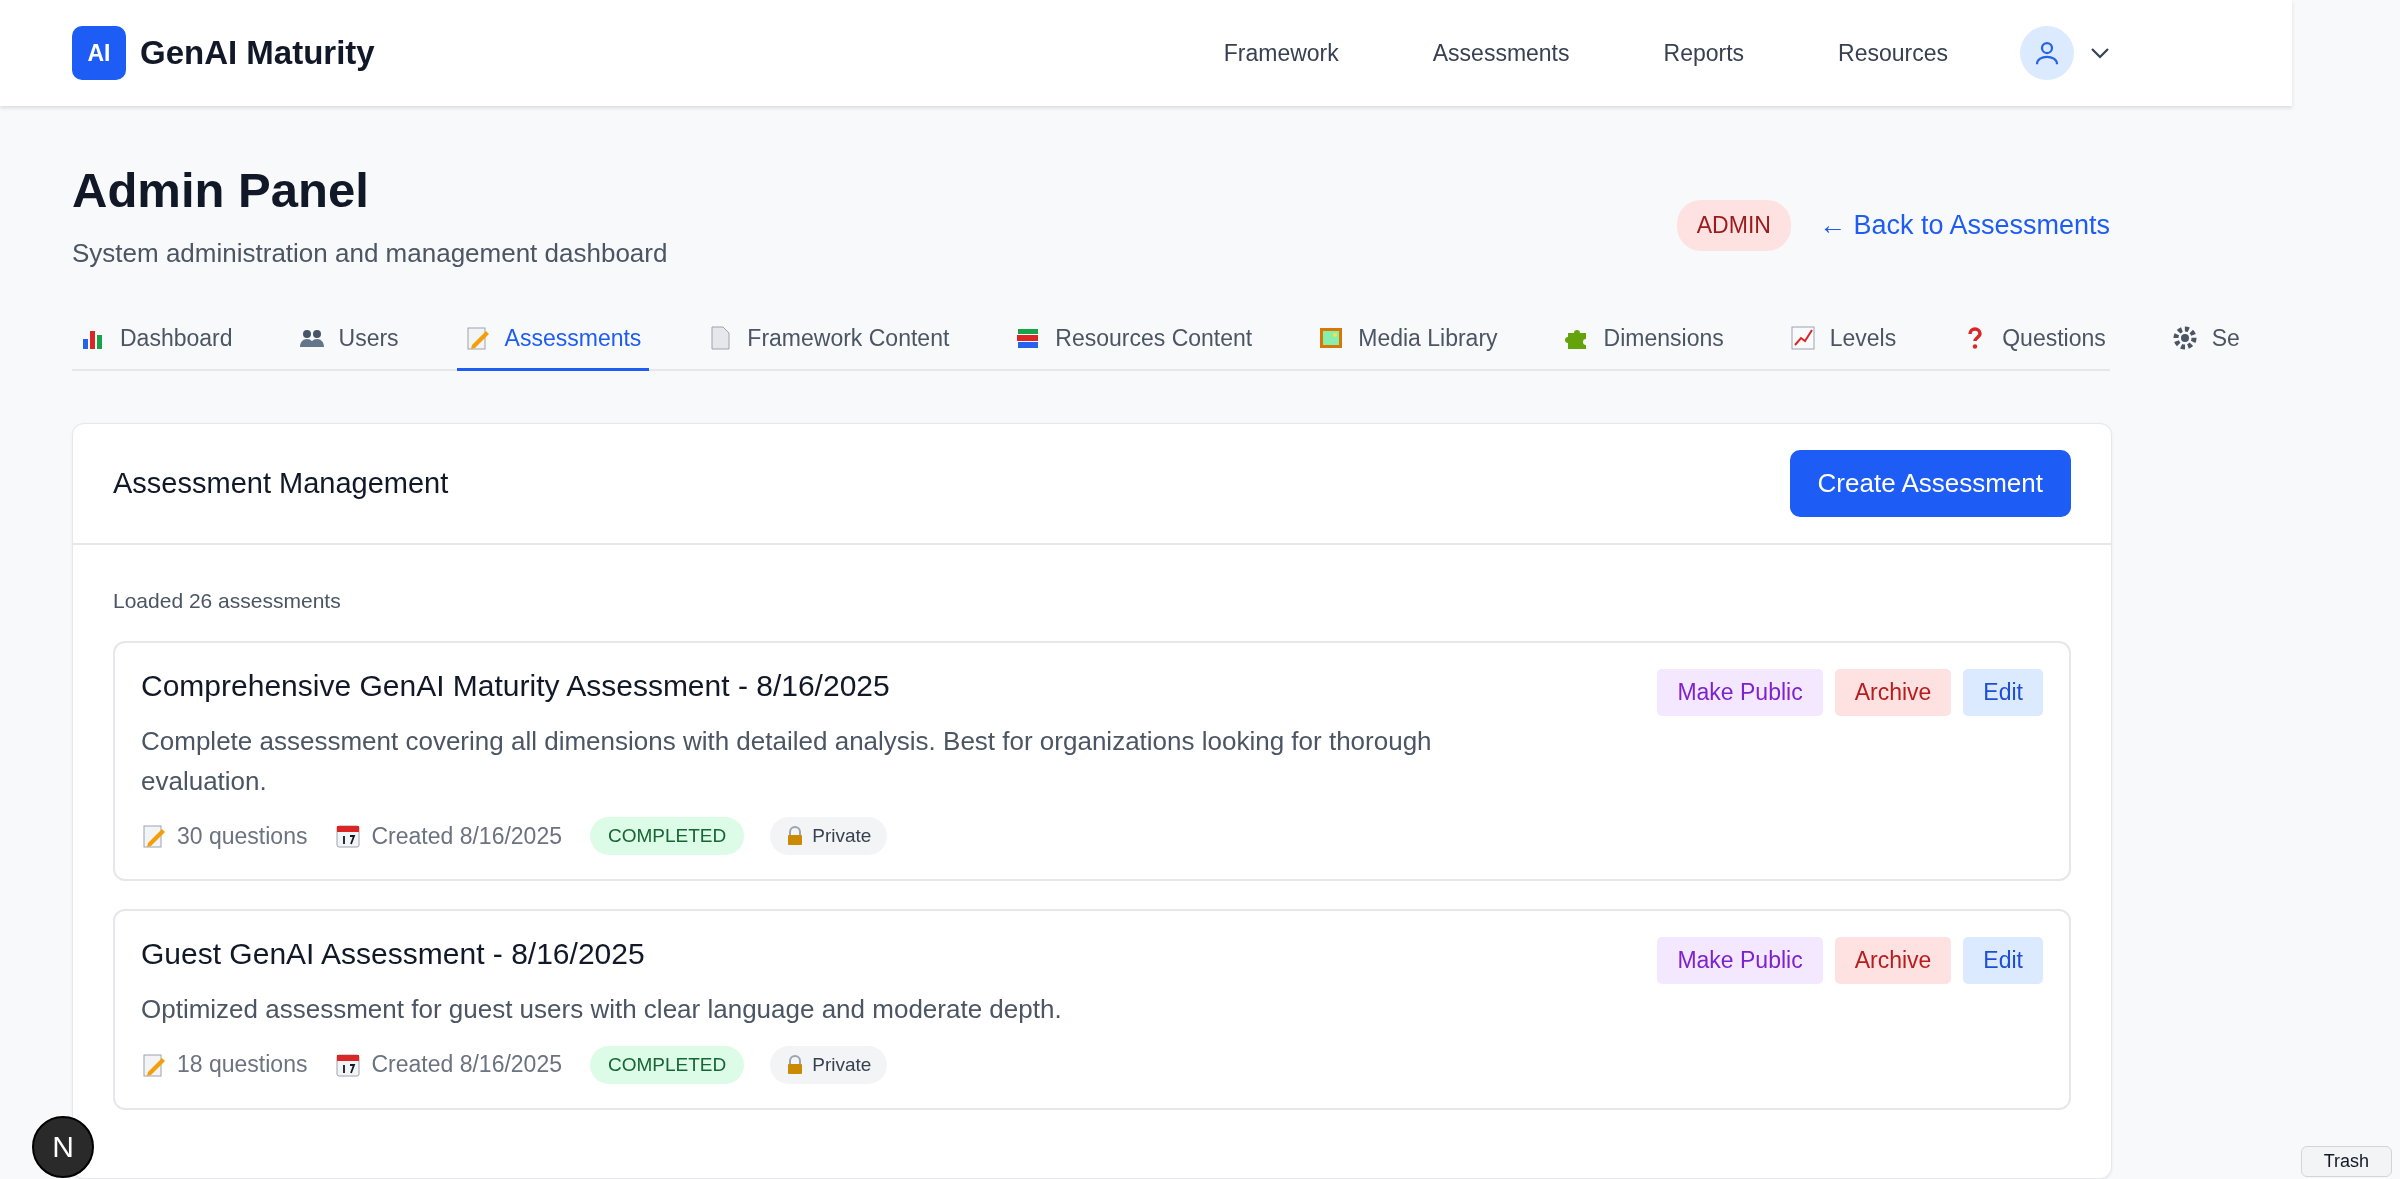 This screenshot has width=2400, height=1179. I want to click on tab: Se, so click(2205, 340).